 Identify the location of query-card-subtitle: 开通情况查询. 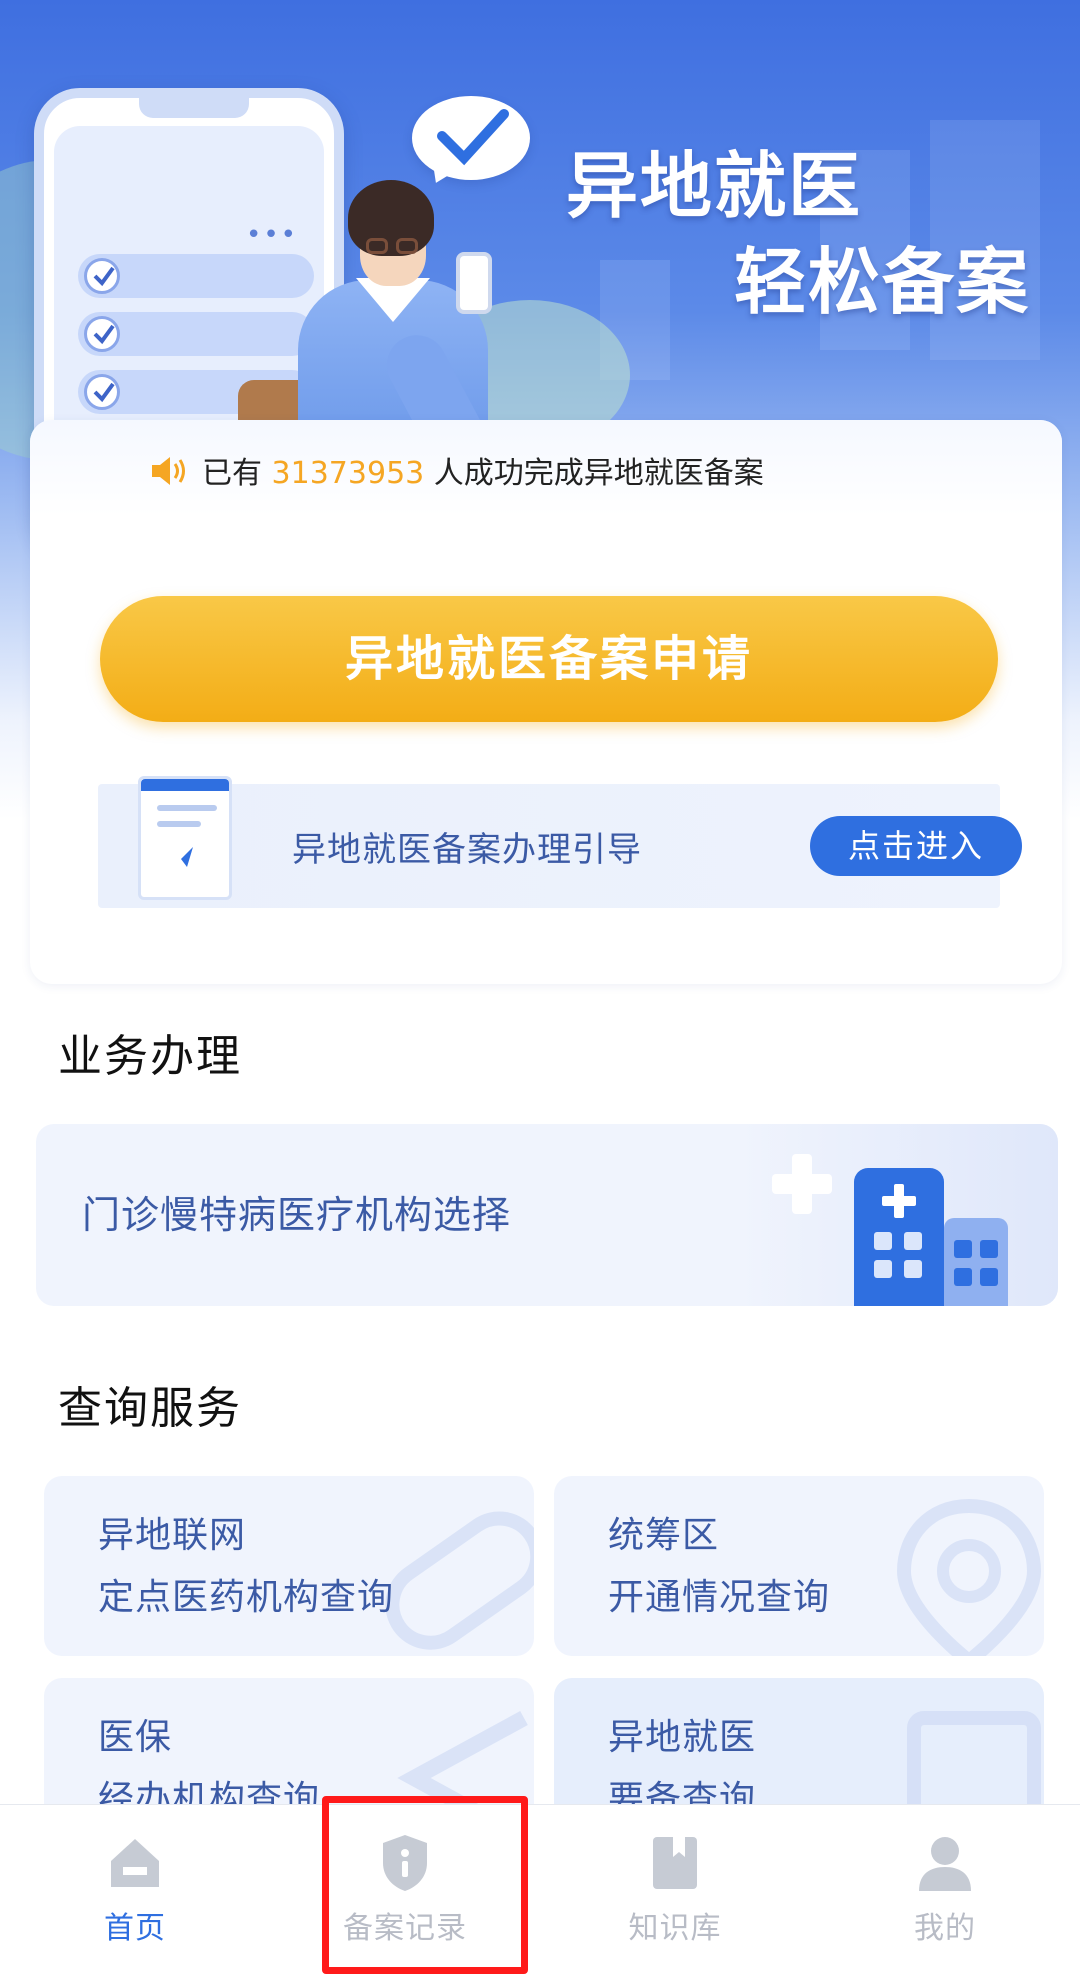
(719, 1597).